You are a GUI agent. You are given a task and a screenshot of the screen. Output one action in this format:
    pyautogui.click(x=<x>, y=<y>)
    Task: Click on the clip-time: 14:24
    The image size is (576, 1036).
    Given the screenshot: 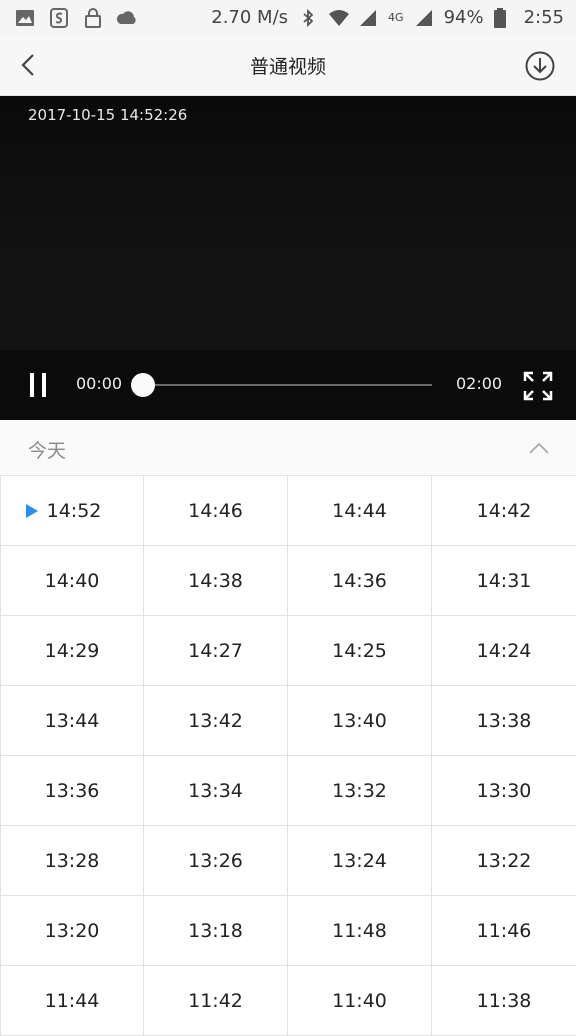 What is the action you would take?
    pyautogui.click(x=504, y=650)
    